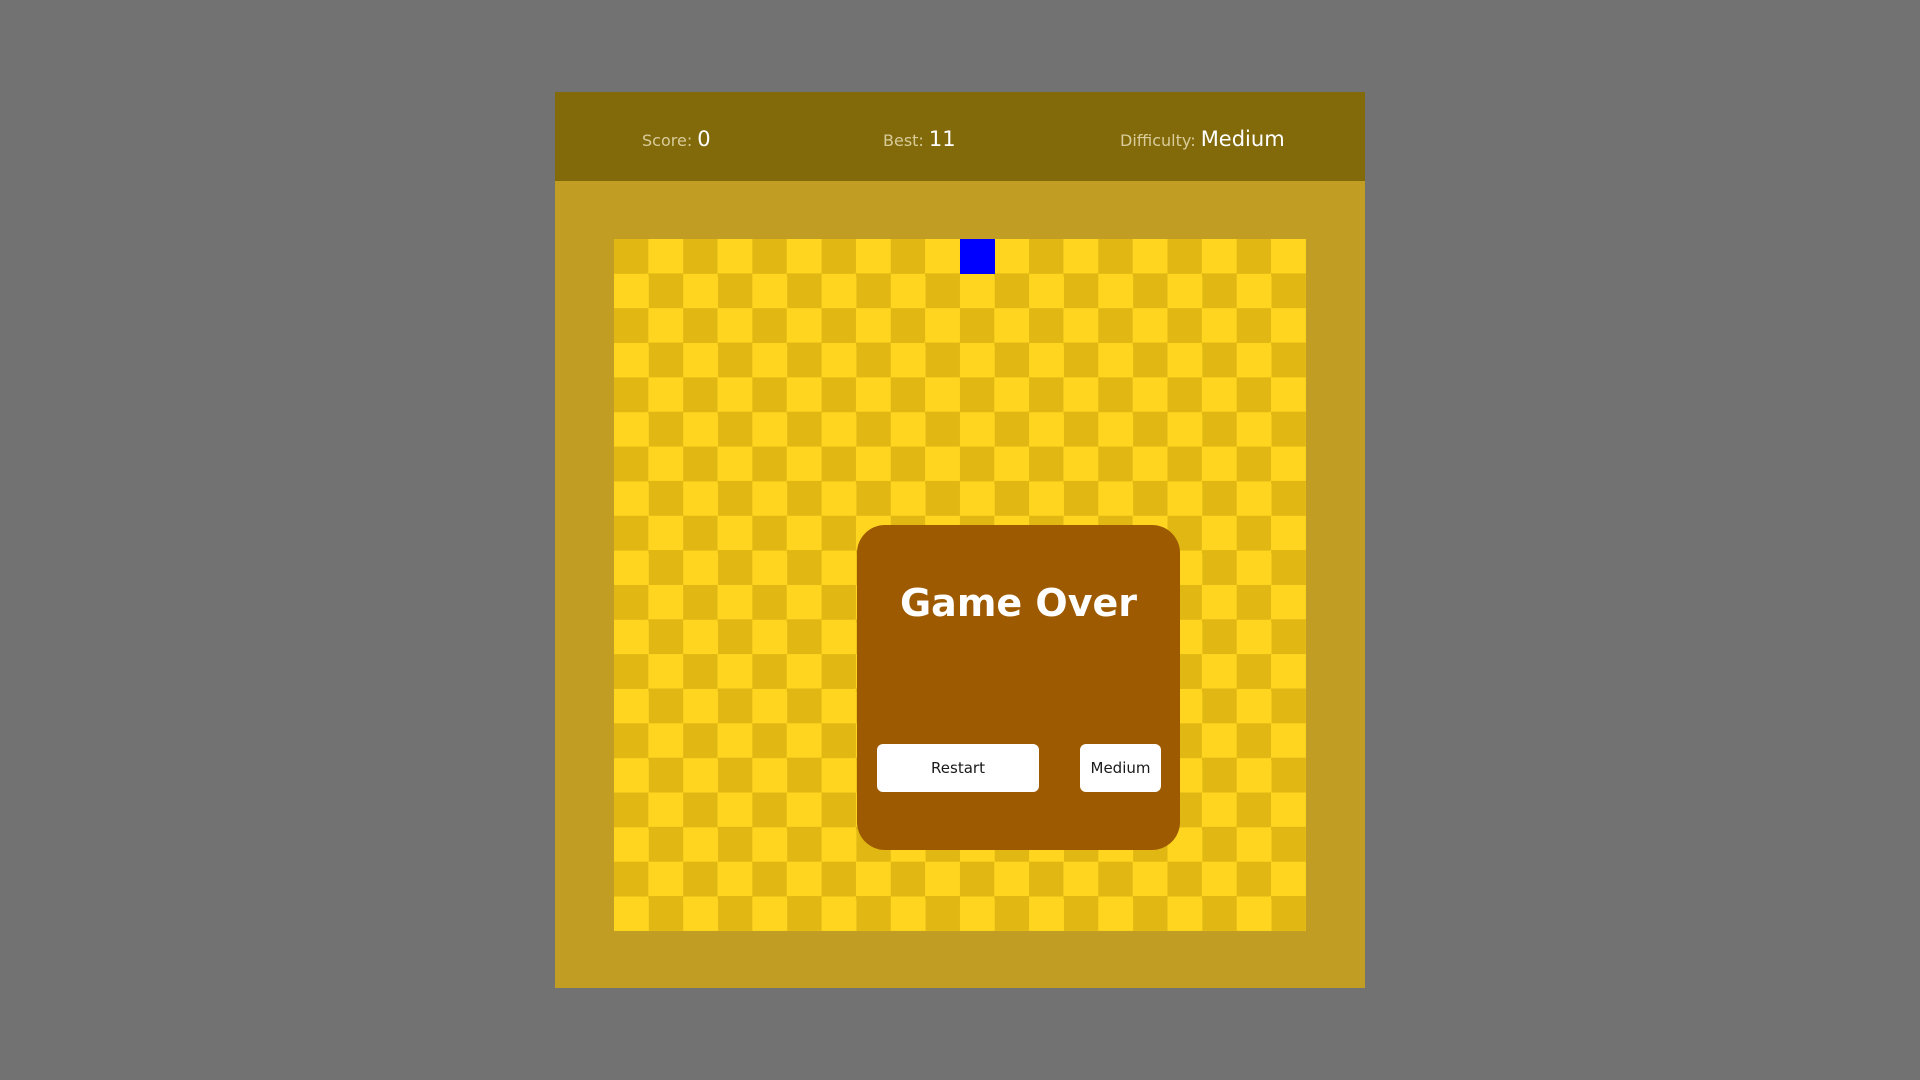 This screenshot has width=1920, height=1080. I want to click on score-display: Score: 0, so click(676, 139).